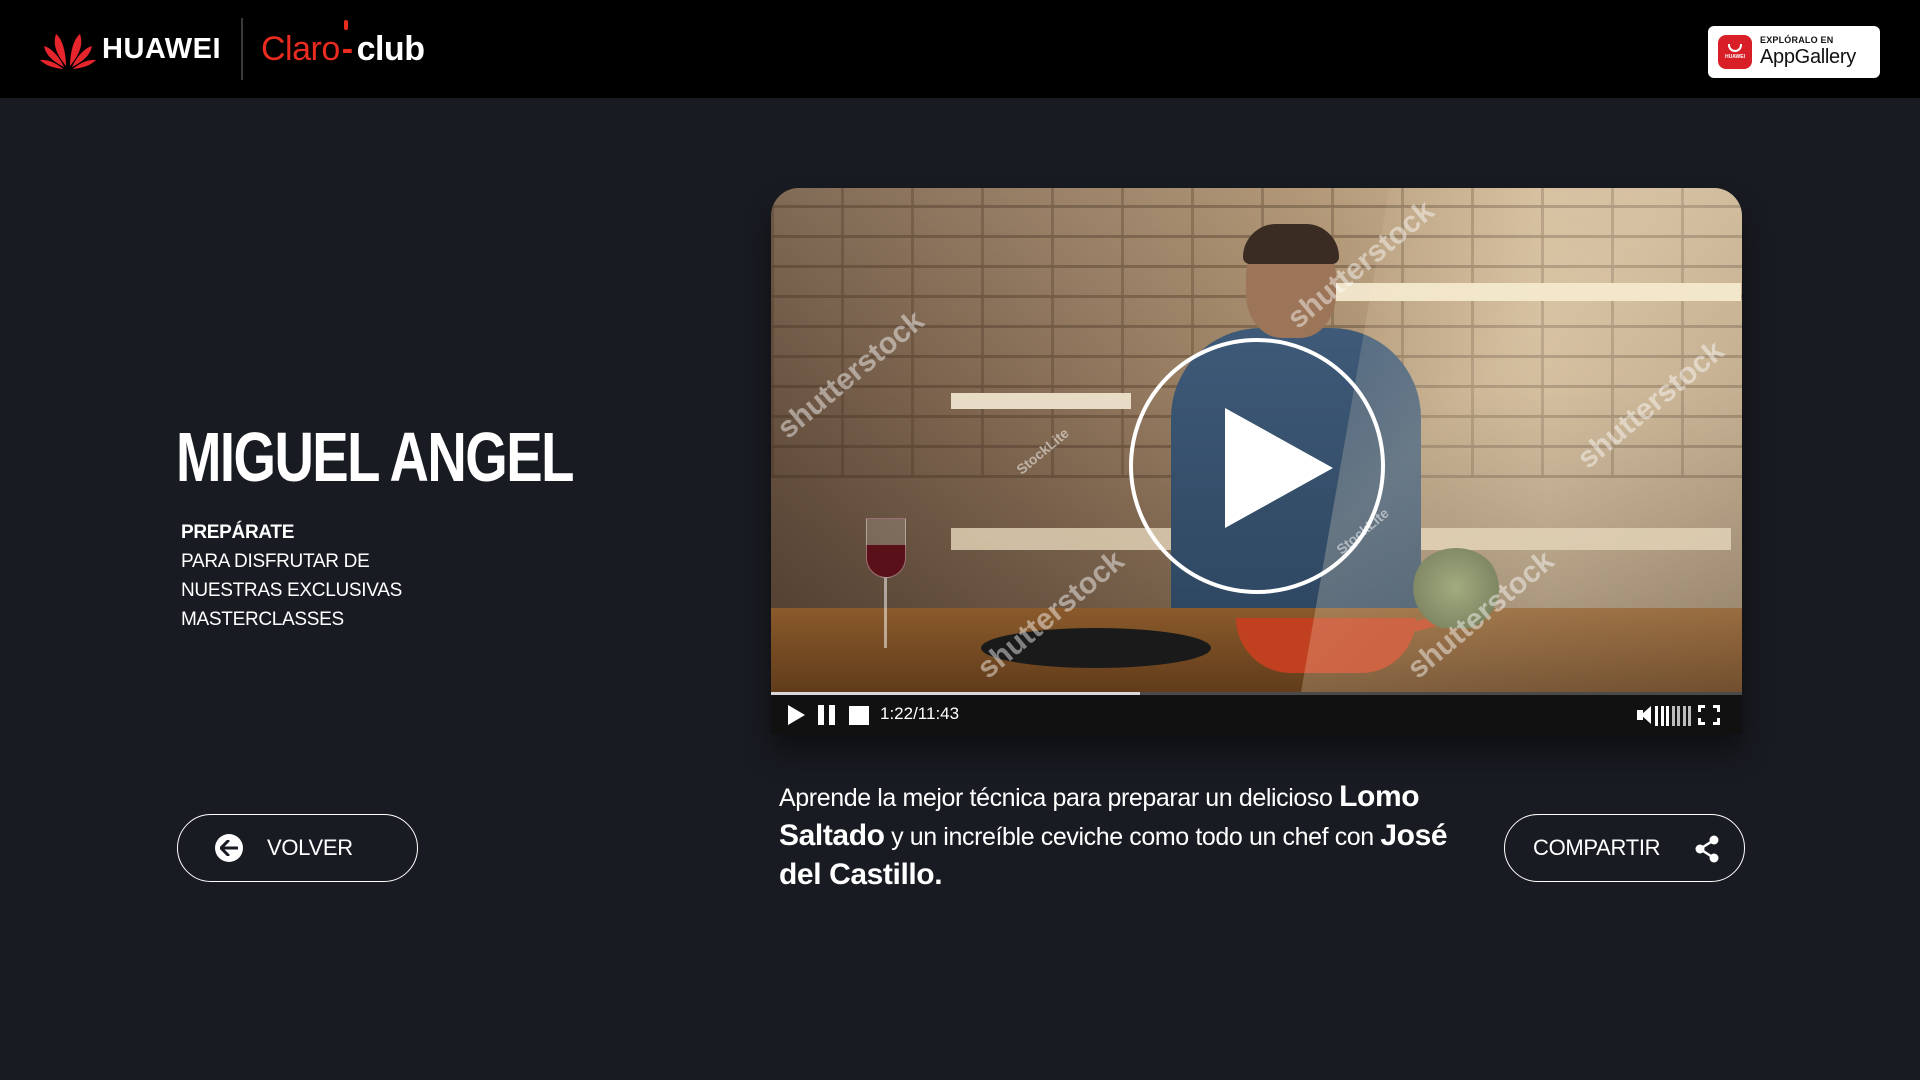 The height and width of the screenshot is (1080, 1920). I want to click on subtitle-line: NUESTRAS EXCLUSIVAS, so click(291, 590).